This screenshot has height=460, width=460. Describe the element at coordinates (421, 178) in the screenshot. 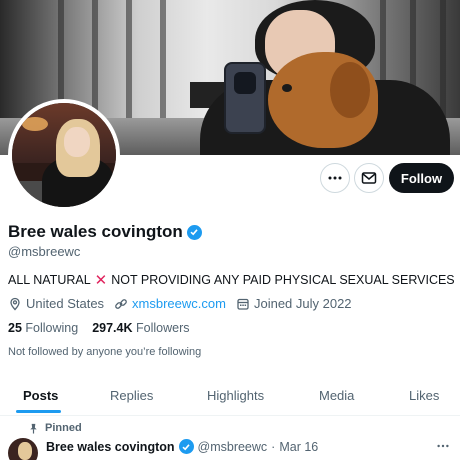

I see `follow-button: Follow` at that location.